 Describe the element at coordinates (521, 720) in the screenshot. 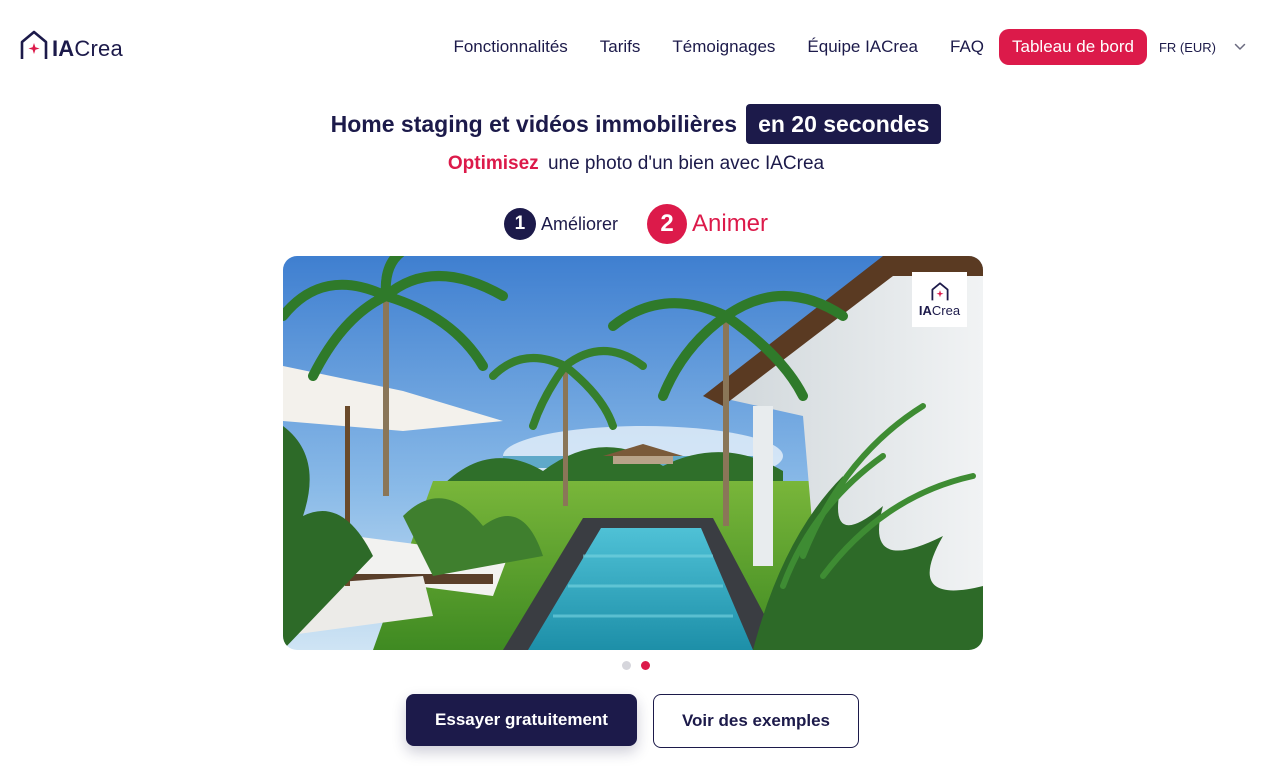

I see `try-free-button: Essayer gratuitement` at that location.